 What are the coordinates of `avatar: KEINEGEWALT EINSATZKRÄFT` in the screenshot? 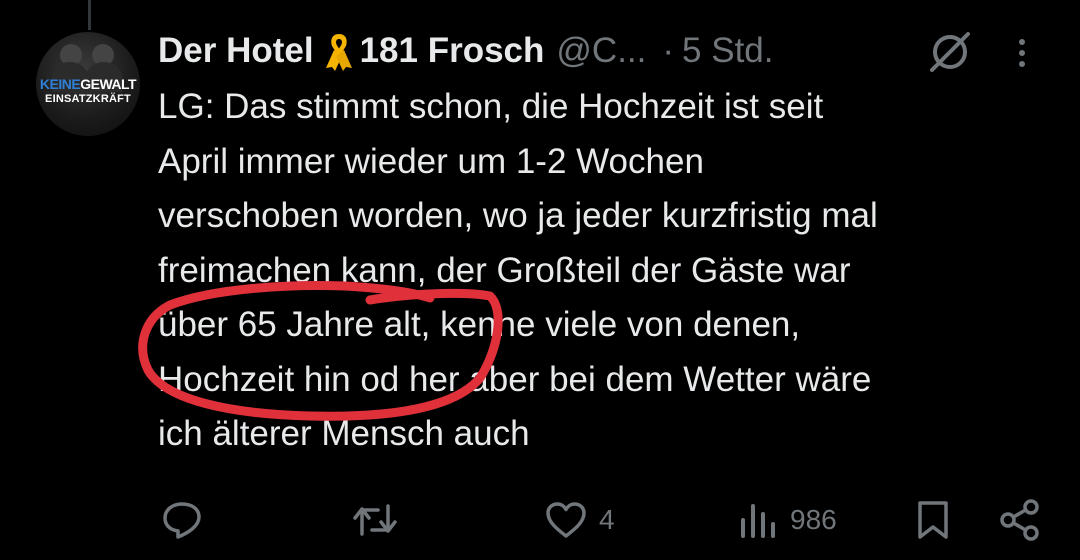 It's located at (88, 84).